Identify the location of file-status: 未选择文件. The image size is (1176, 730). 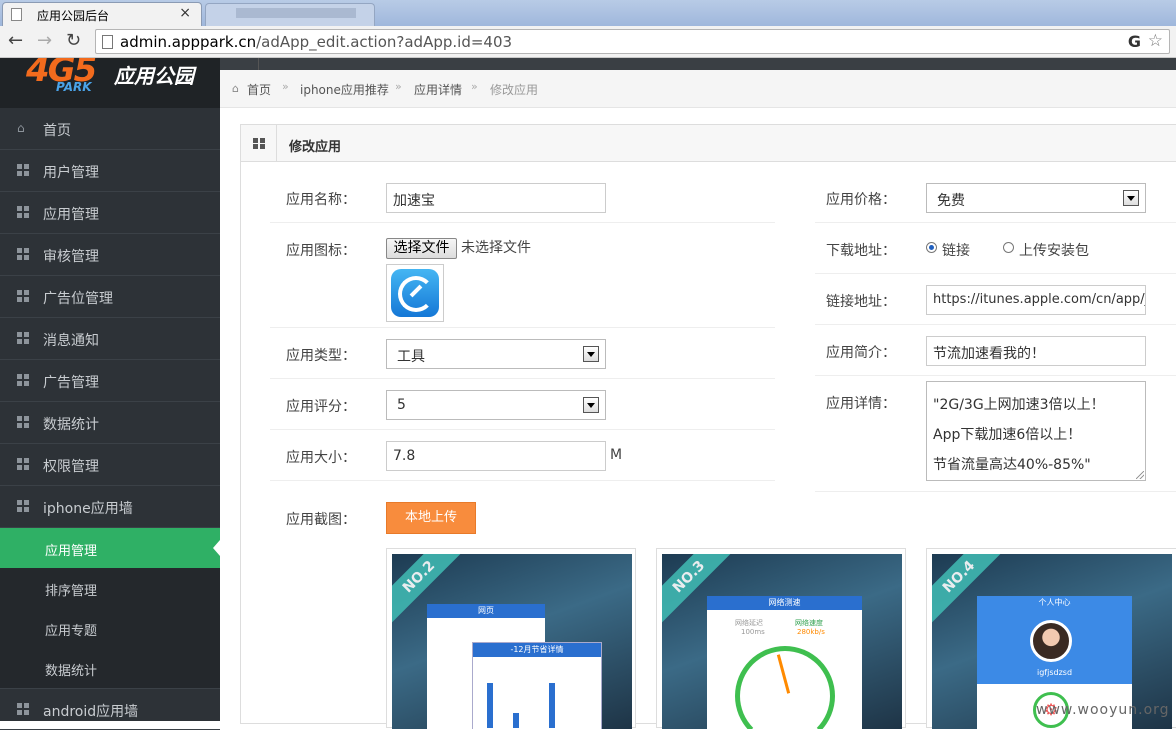
(496, 248).